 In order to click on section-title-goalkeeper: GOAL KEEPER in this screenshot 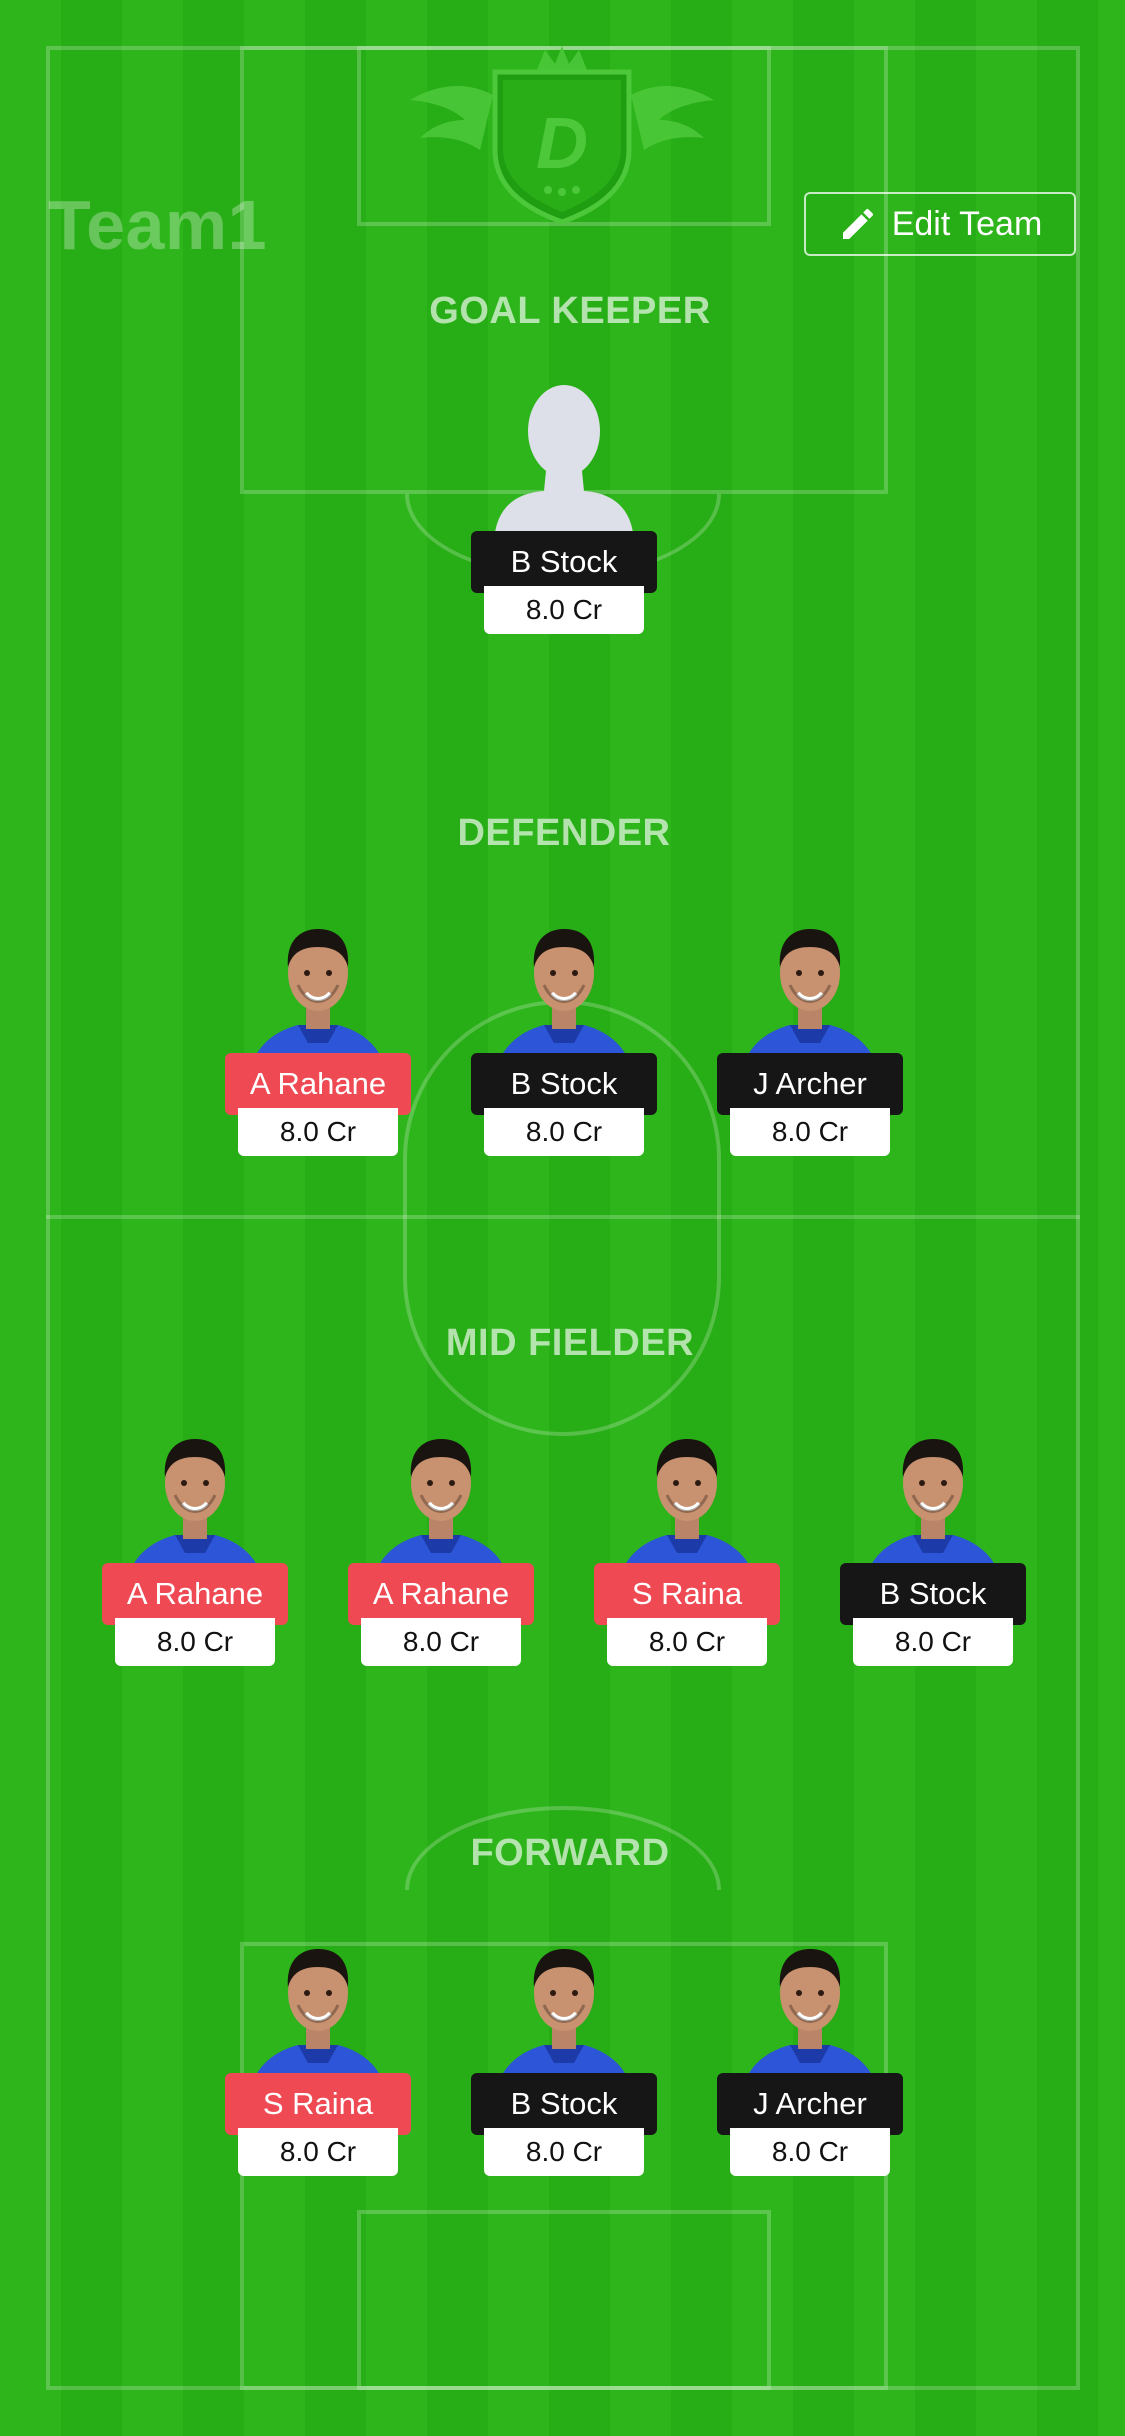, I will do `click(570, 311)`.